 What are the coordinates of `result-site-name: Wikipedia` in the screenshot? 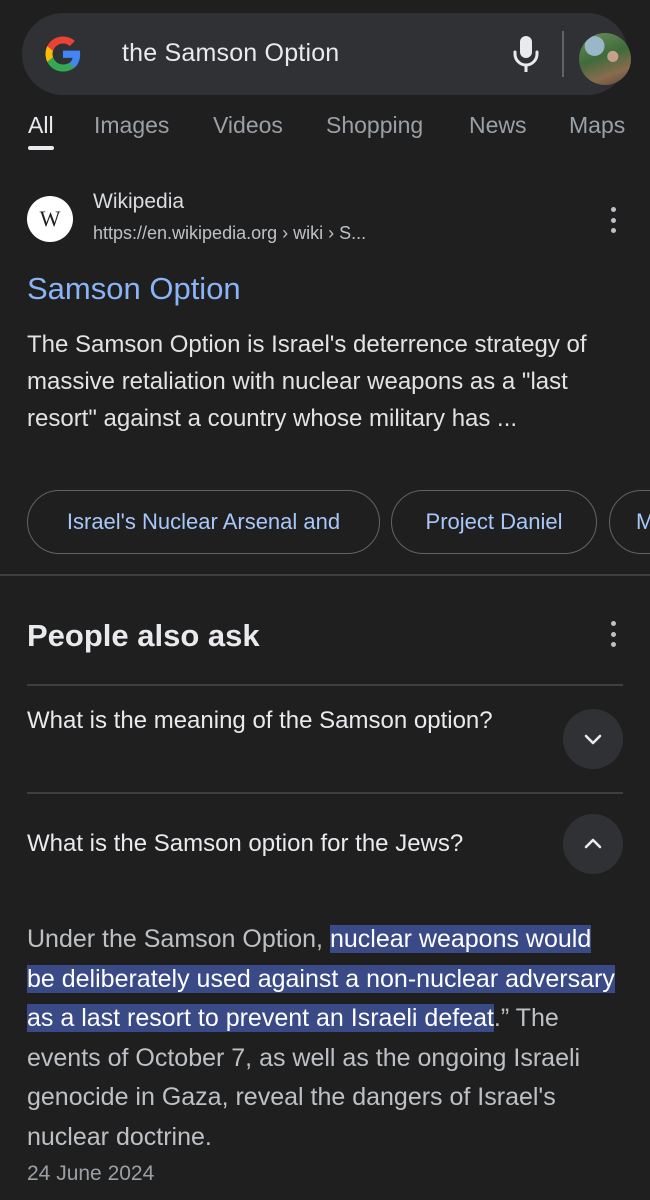 It's located at (138, 202).